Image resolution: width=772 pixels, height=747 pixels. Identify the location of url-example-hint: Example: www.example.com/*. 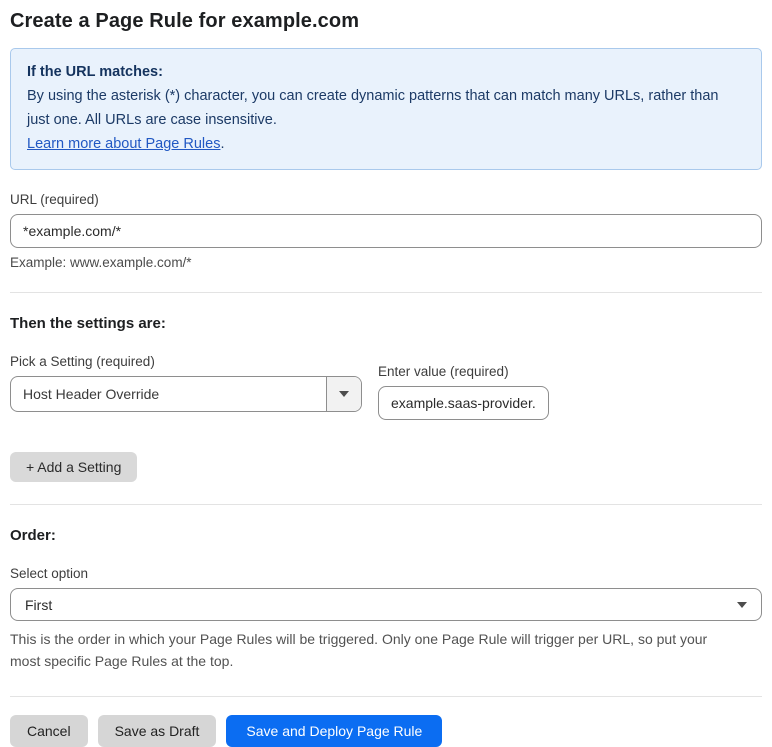
(101, 262).